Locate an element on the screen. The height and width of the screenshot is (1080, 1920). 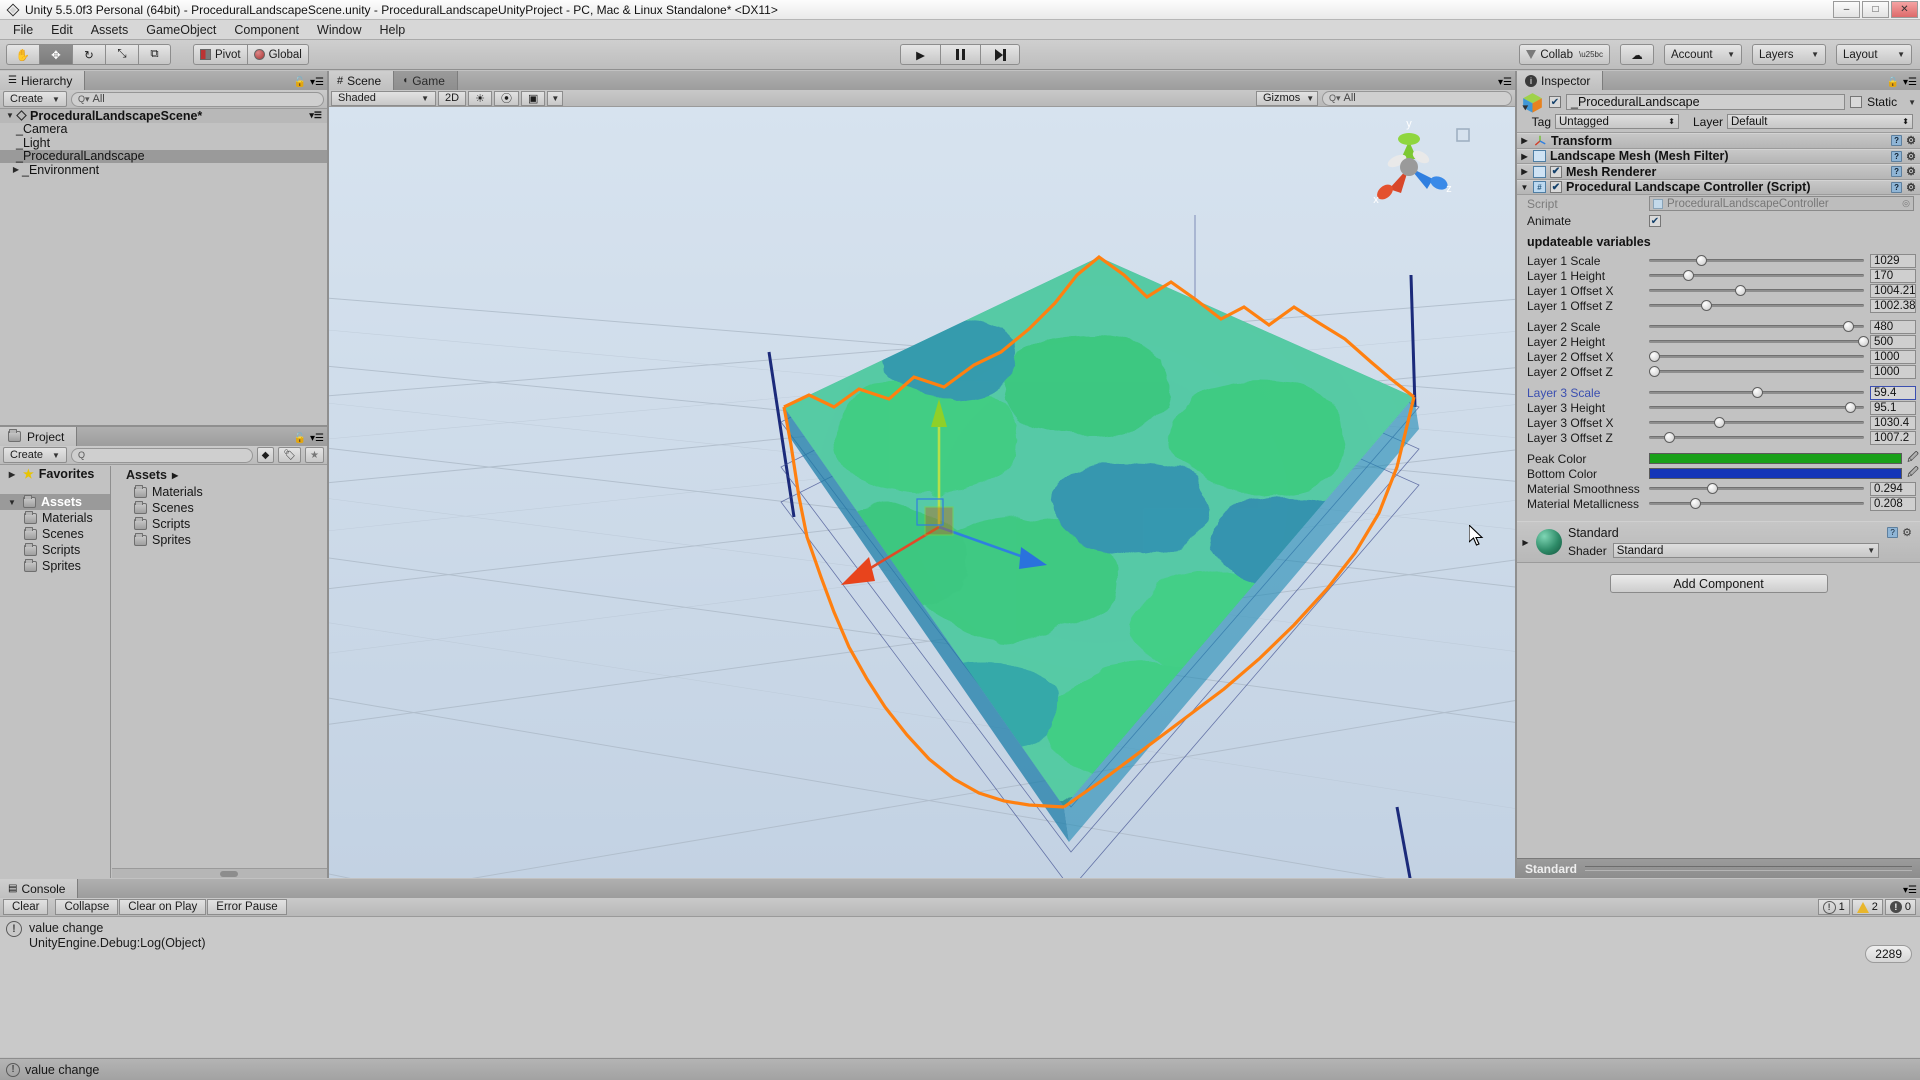
shader-dropdown: Standard ▼ is located at coordinates (1746, 550).